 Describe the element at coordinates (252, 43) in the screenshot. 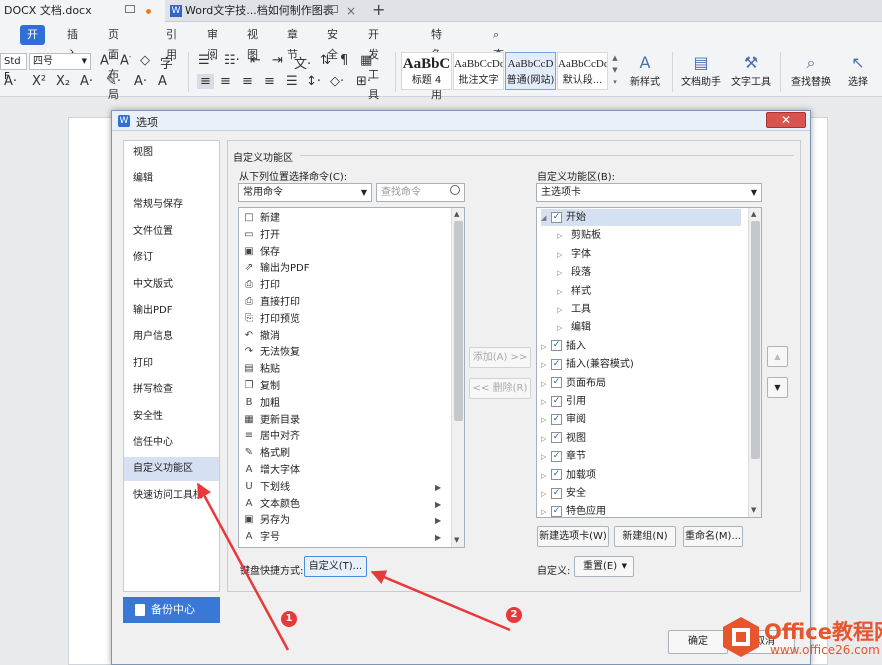

I see `menu-view: 视图` at that location.